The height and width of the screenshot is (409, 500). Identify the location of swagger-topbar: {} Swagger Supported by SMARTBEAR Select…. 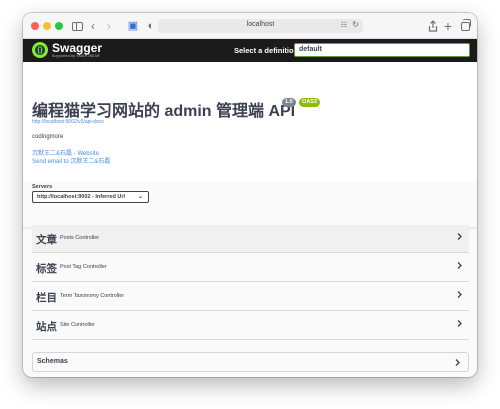
(250, 50).